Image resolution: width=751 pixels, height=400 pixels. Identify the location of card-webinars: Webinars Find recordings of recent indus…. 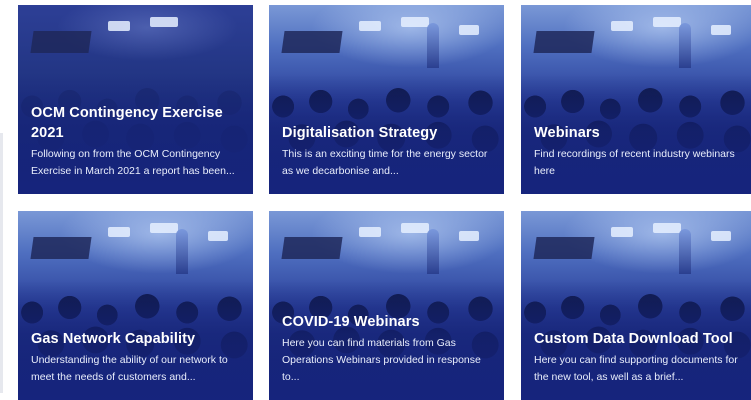
(636, 99).